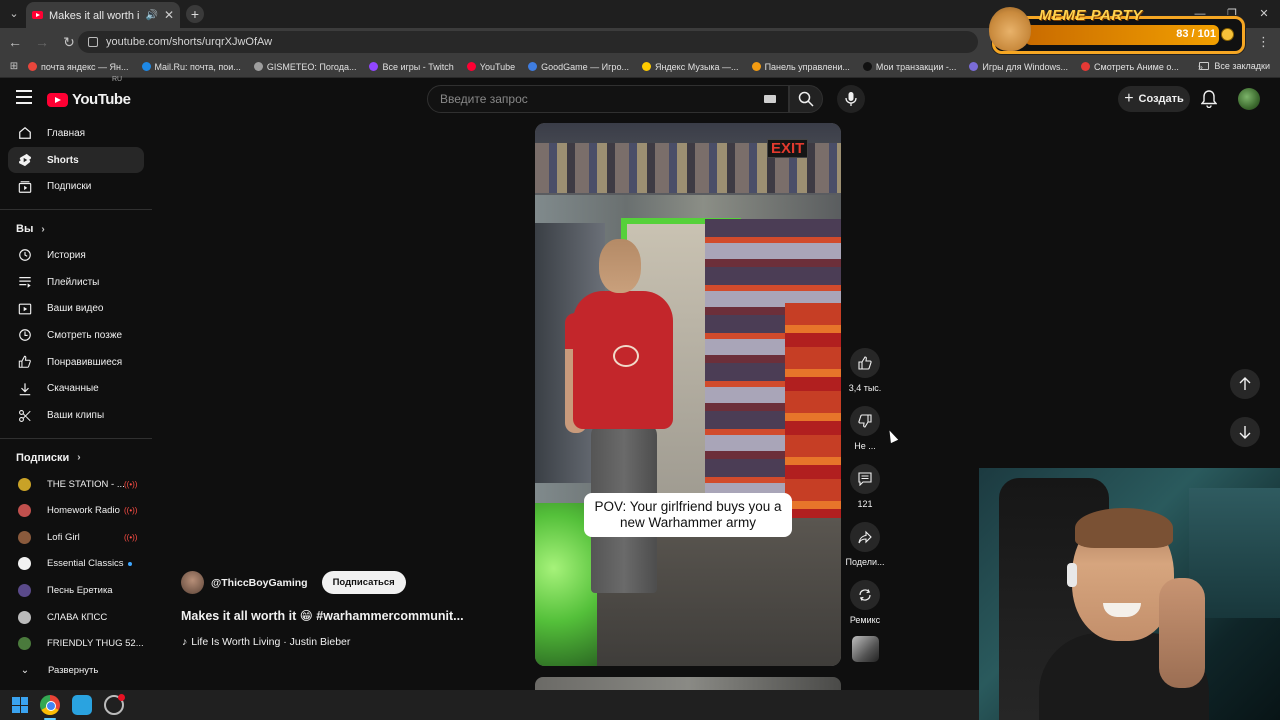 The image size is (1280, 720). What do you see at coordinates (865, 363) in the screenshot?
I see `like-button` at bounding box center [865, 363].